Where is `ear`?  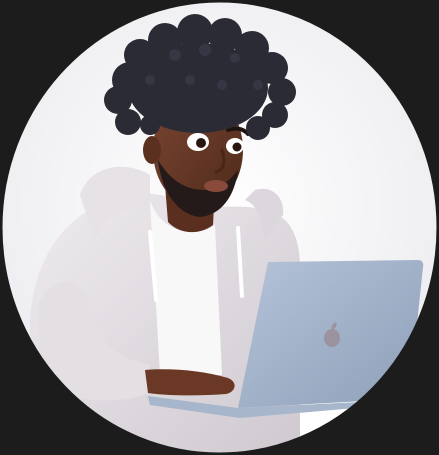
ear is located at coordinates (152, 150).